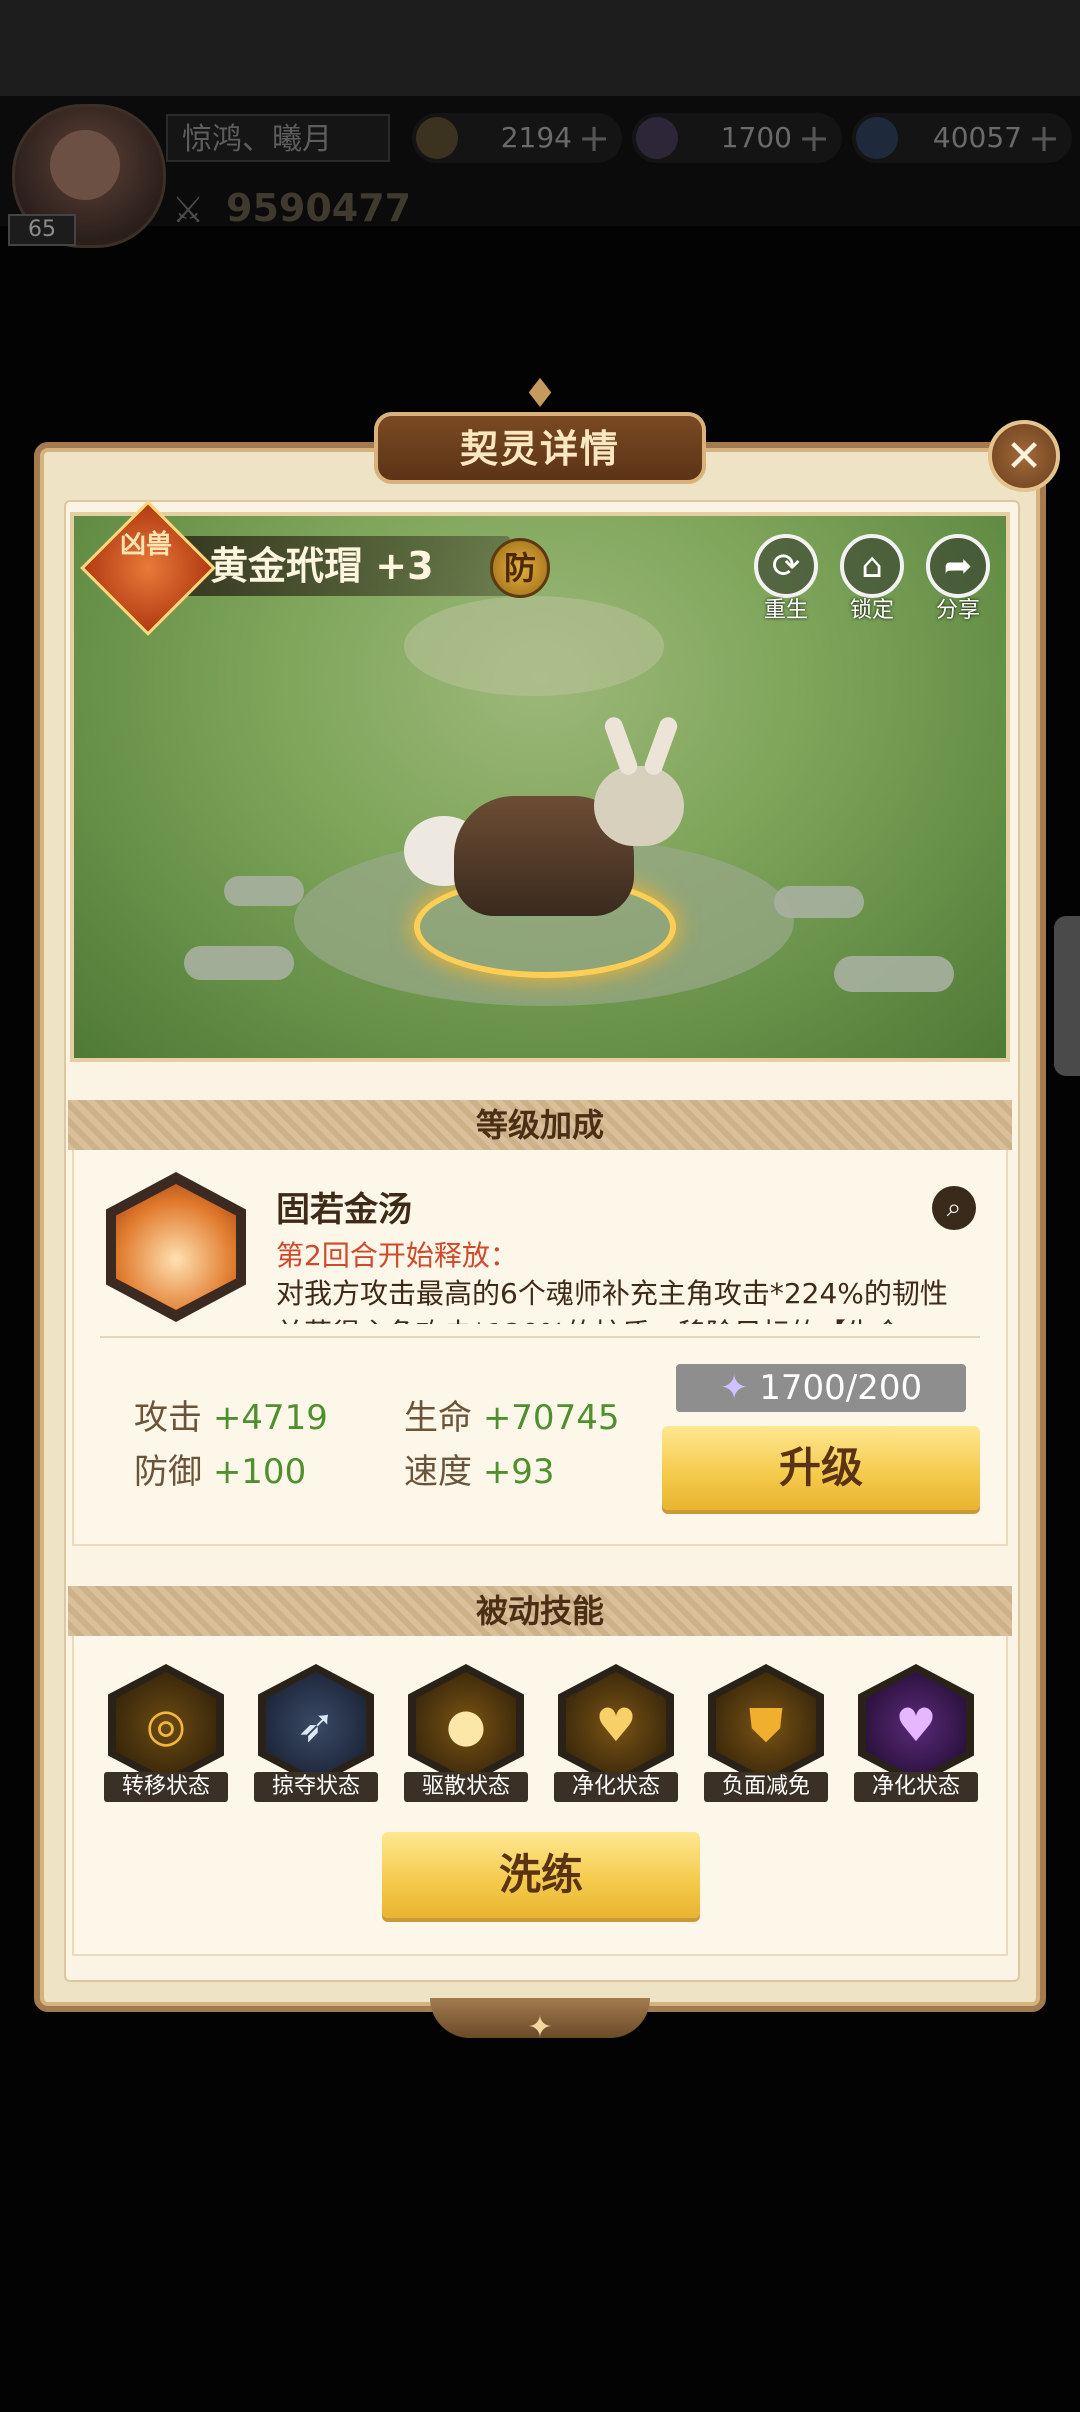 The height and width of the screenshot is (2412, 1080). What do you see at coordinates (785, 610) in the screenshot?
I see `rebirth-label: 重生` at bounding box center [785, 610].